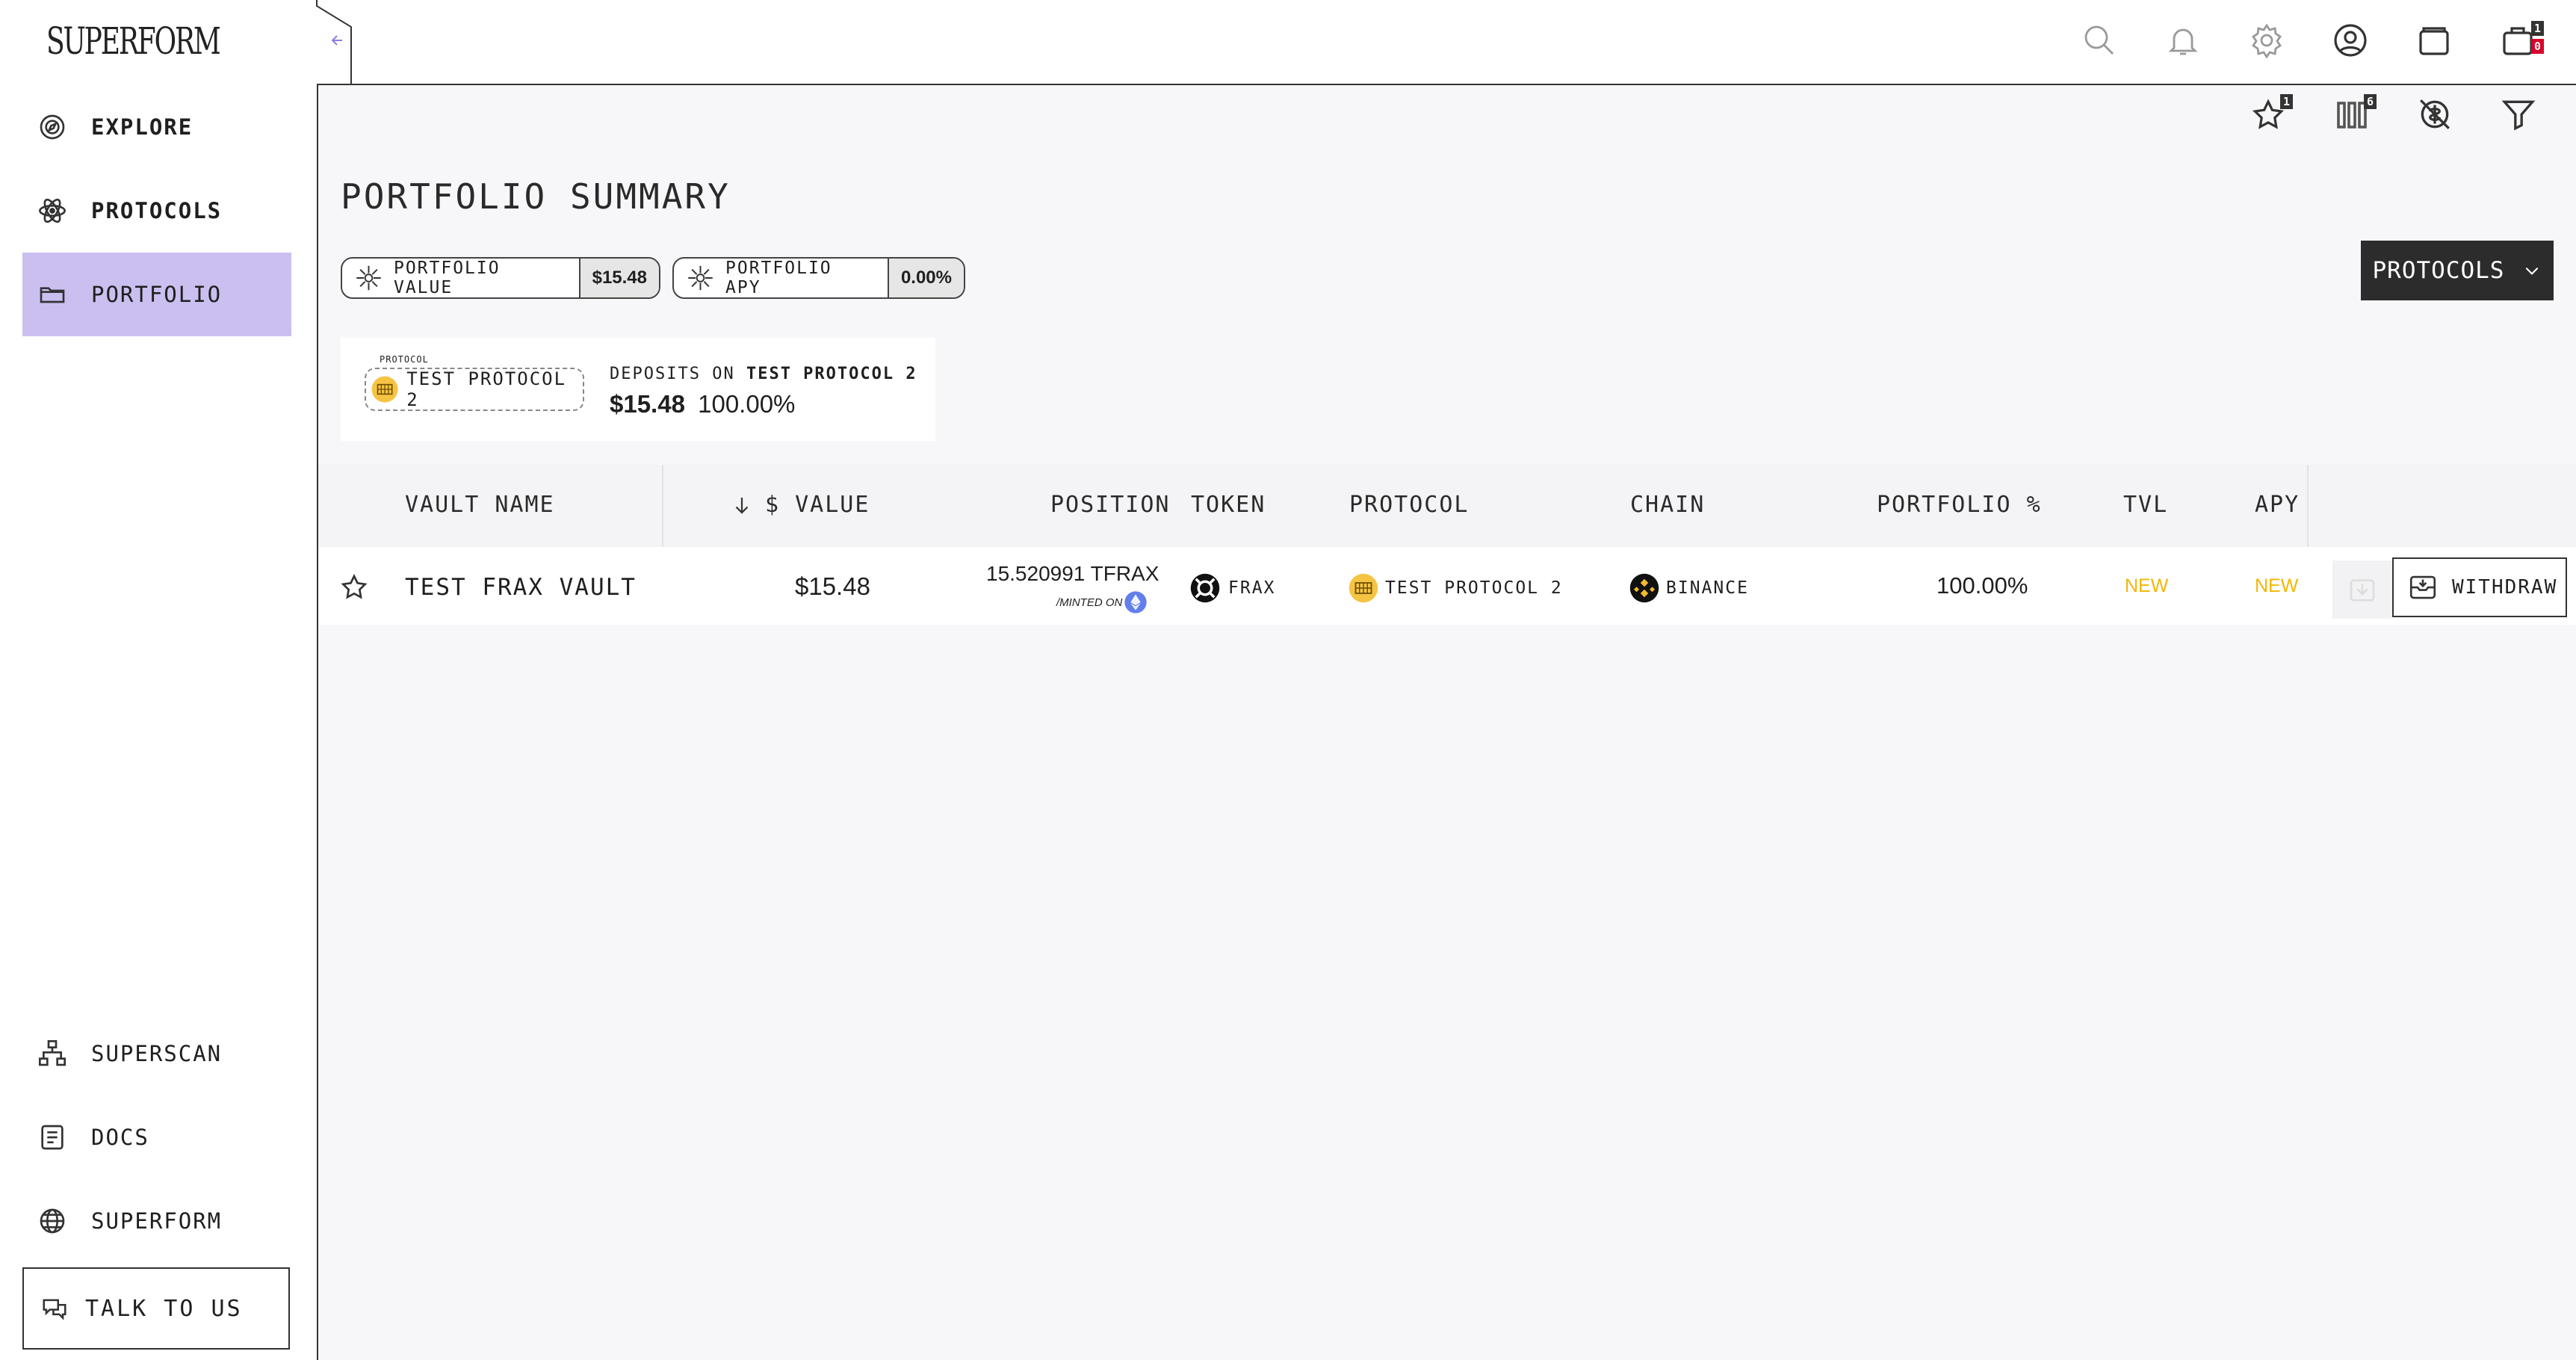 The width and height of the screenshot is (2576, 1360). What do you see at coordinates (521, 587) in the screenshot?
I see `vault-name: TEST FRAX VAULT` at bounding box center [521, 587].